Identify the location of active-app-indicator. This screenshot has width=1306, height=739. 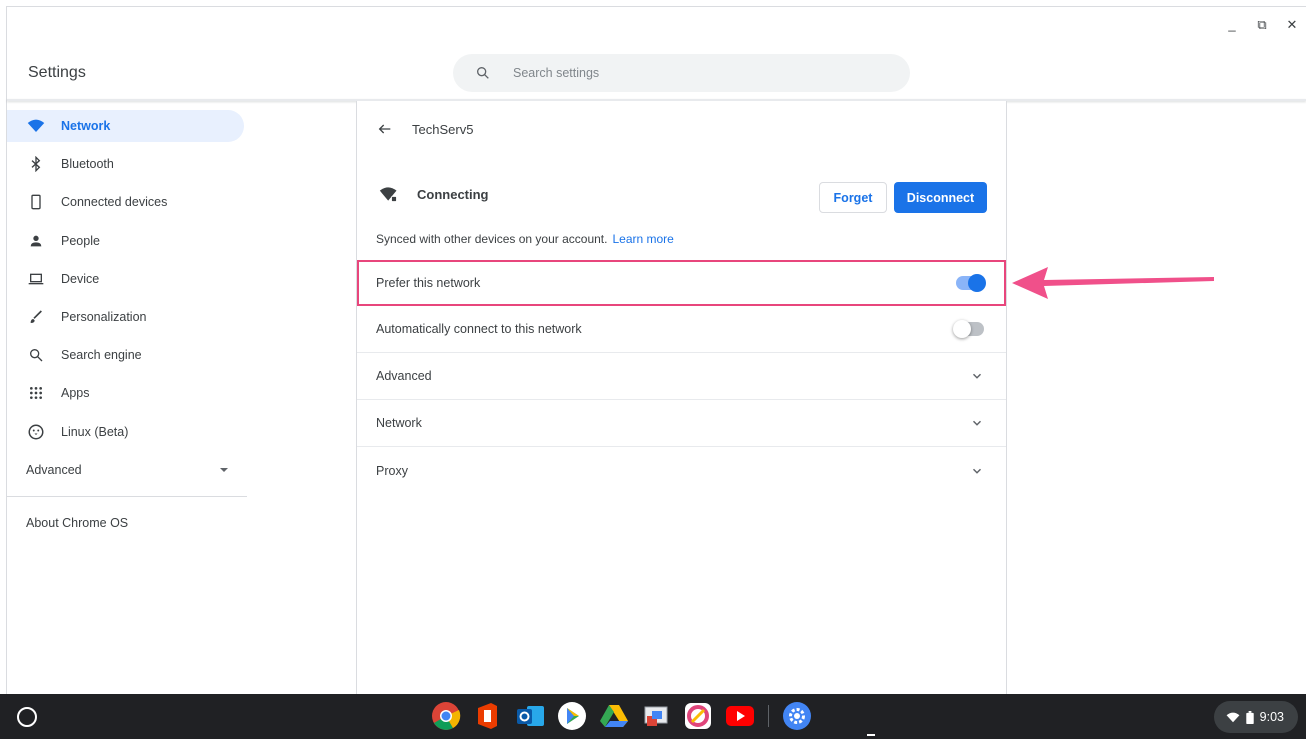
(871, 735).